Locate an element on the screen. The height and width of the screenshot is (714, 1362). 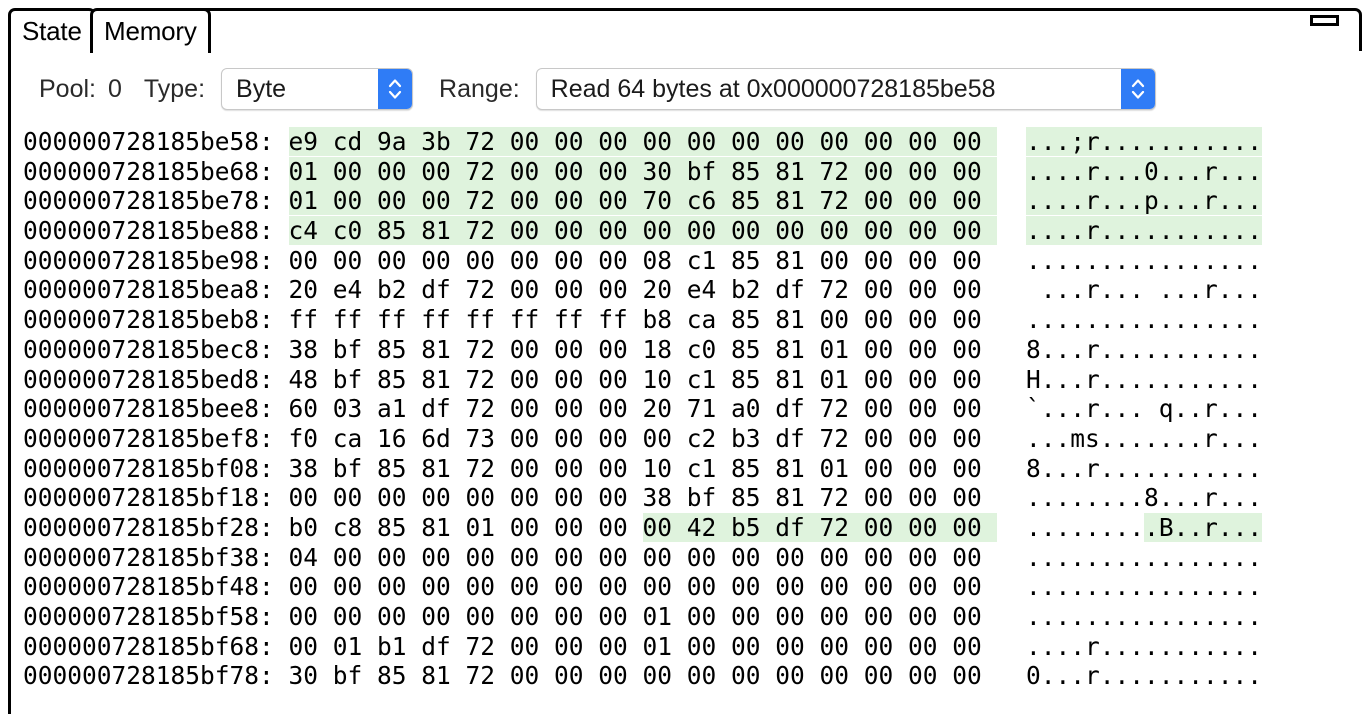
minimize-icon is located at coordinates (1324, 20).